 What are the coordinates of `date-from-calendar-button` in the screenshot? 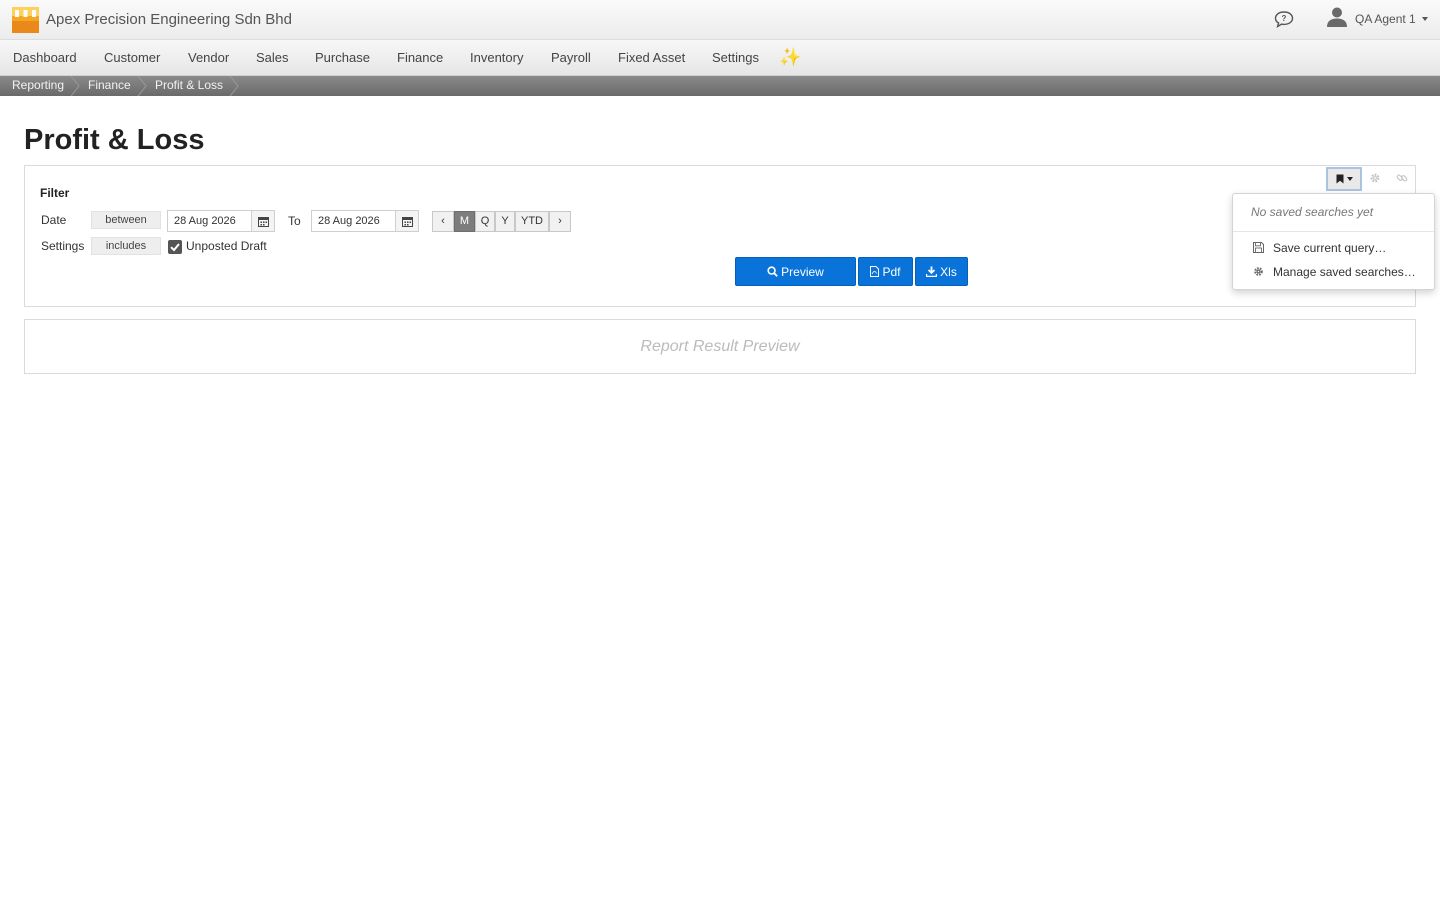 It's located at (263, 221).